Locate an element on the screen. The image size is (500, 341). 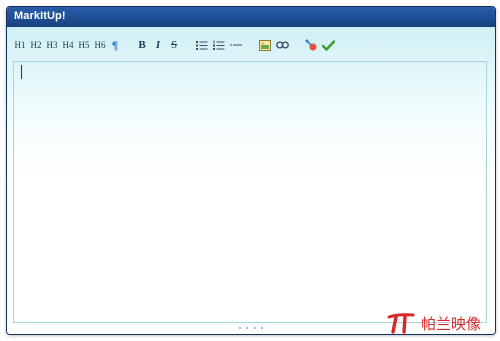
numbered-list-icon is located at coordinates (219, 45).